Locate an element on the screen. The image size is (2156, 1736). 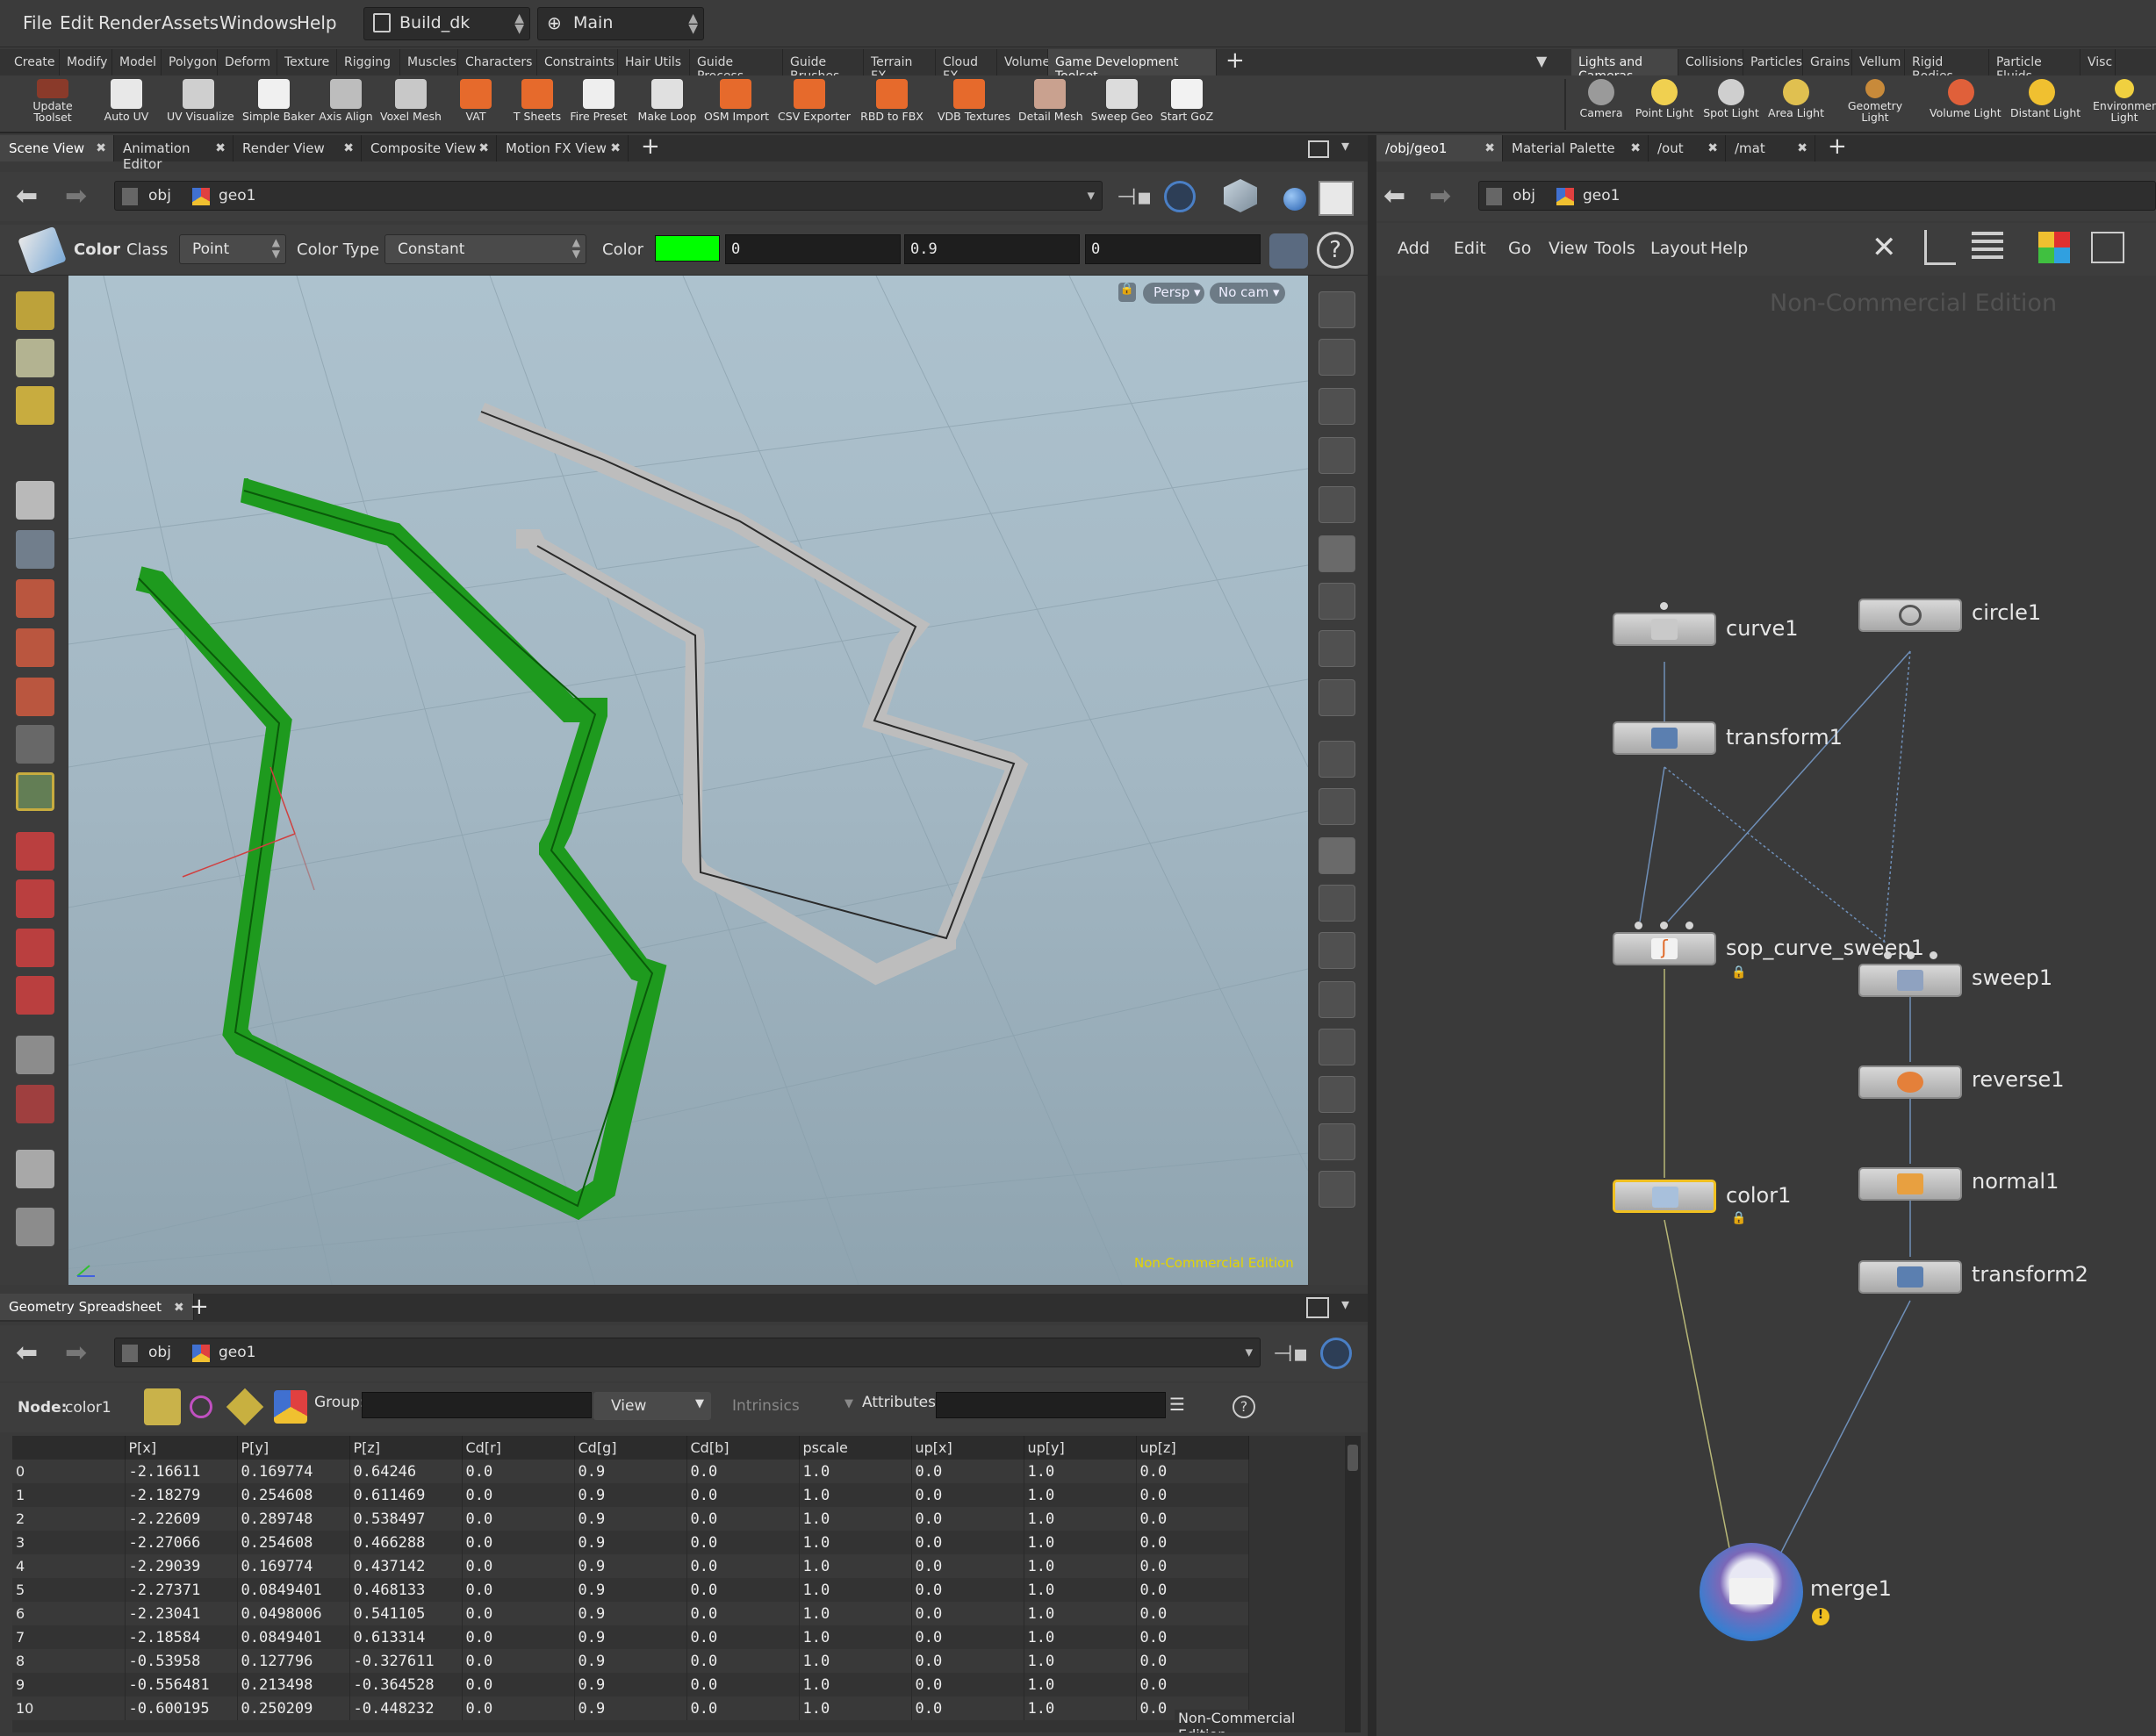
axis-align-tool-button: Axis Align is located at coordinates (346, 104).